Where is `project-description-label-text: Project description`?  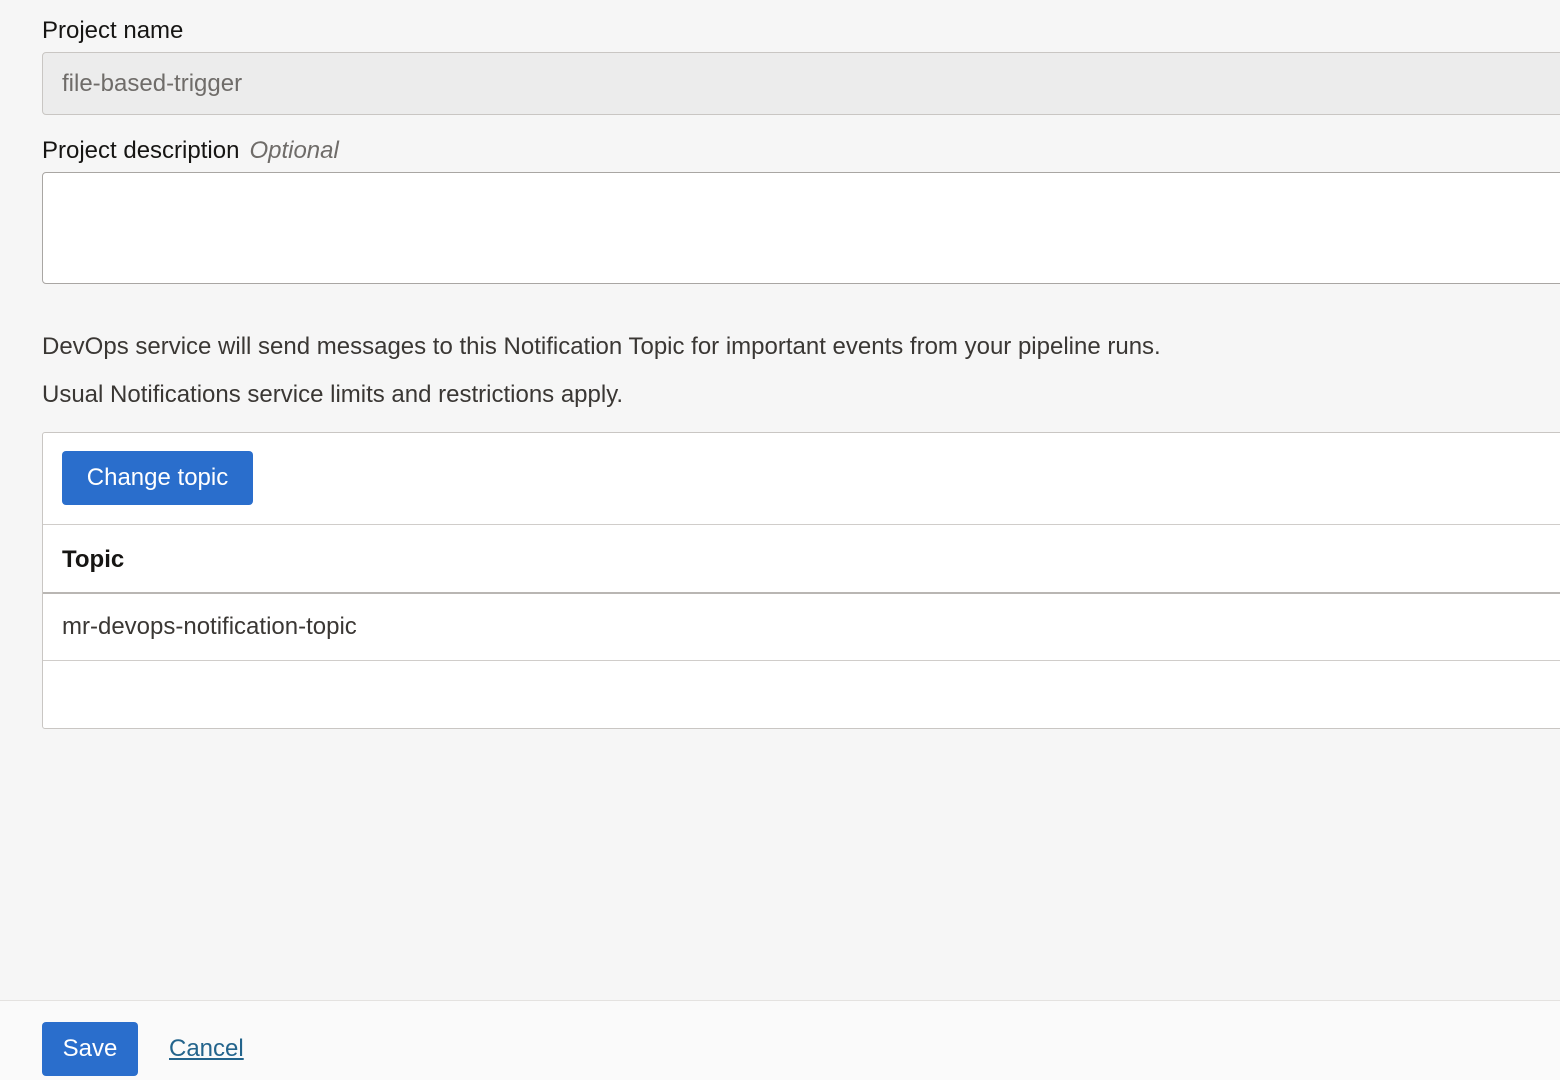 project-description-label-text: Project description is located at coordinates (141, 150).